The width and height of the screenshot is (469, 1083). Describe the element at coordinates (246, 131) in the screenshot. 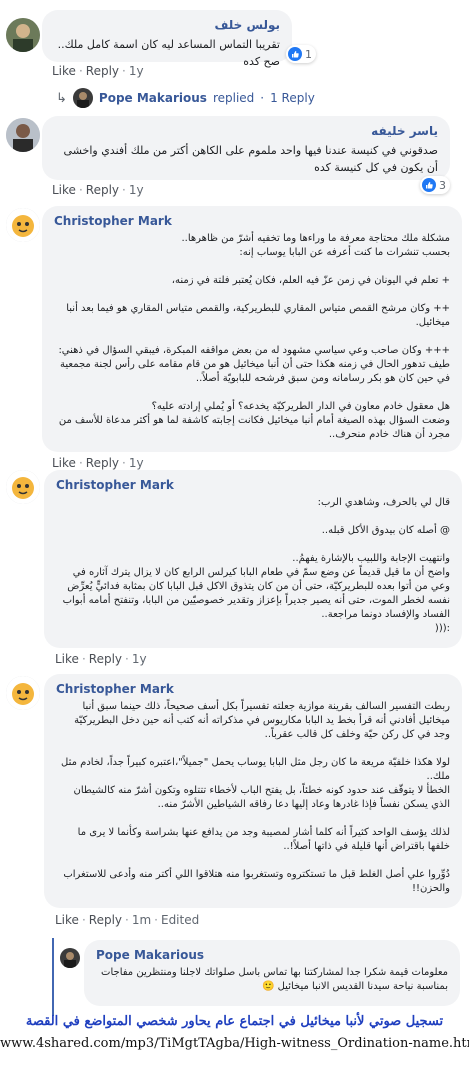

I see `comment-author: ياسر خليفه` at that location.